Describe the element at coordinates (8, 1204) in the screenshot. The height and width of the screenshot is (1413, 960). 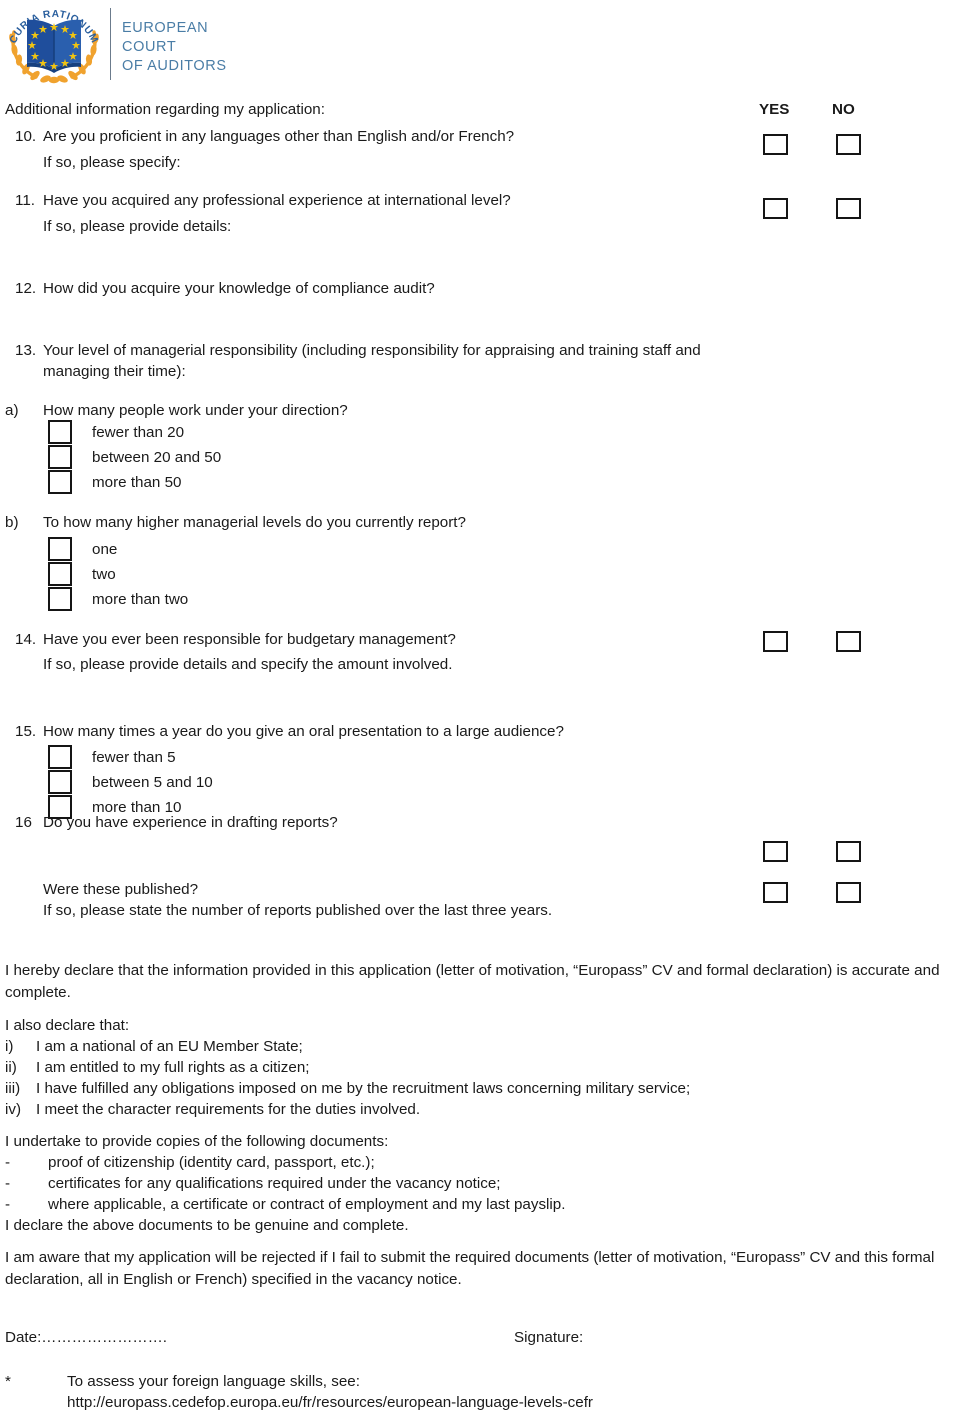
I see `document-item-2-marker: -` at that location.